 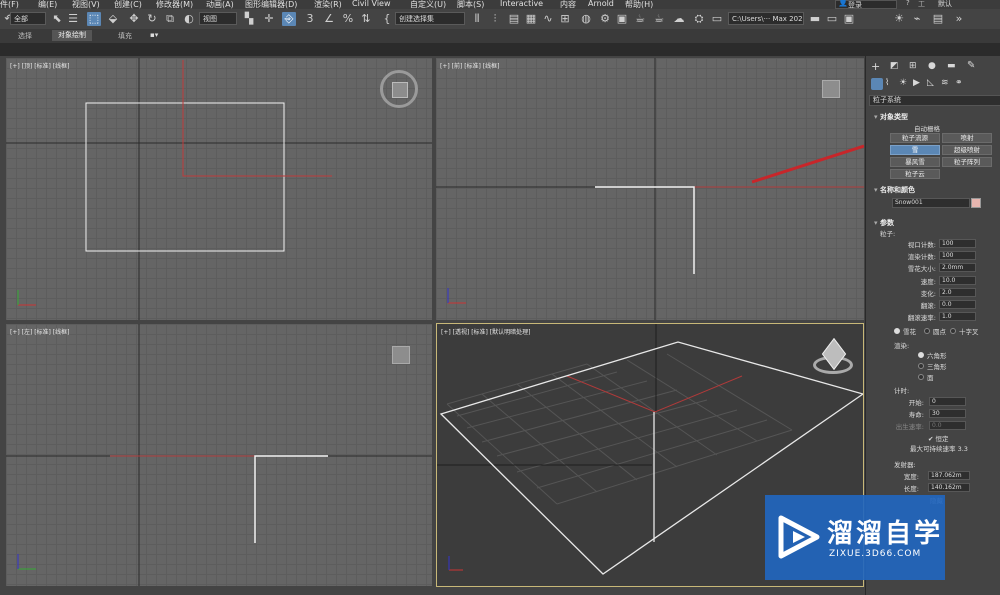 I want to click on render-count-spinner: 100, so click(x=957, y=255).